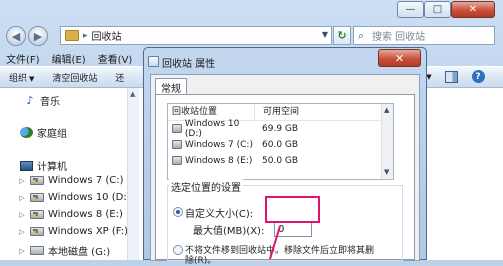  Describe the element at coordinates (280, 128) in the screenshot. I see `list-item-space: 69.9 GB` at that location.